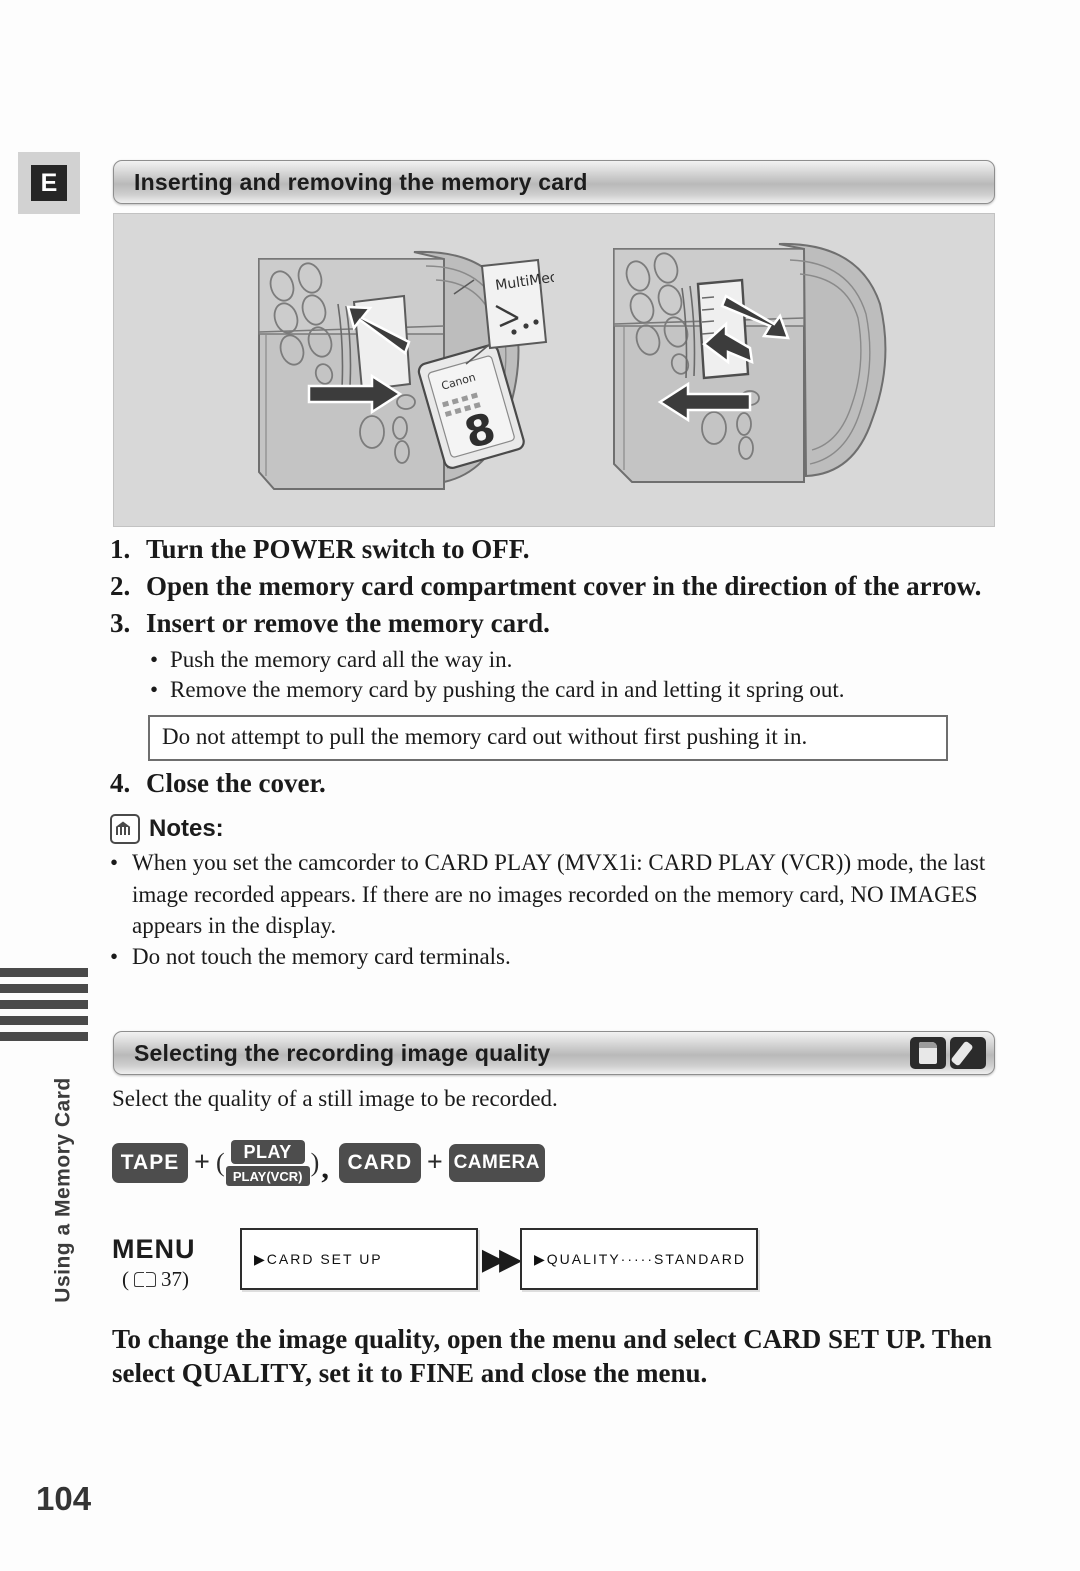 This screenshot has height=1571, width=1080. I want to click on section-title-inserting: Inserting and removing the memory card, so click(361, 181).